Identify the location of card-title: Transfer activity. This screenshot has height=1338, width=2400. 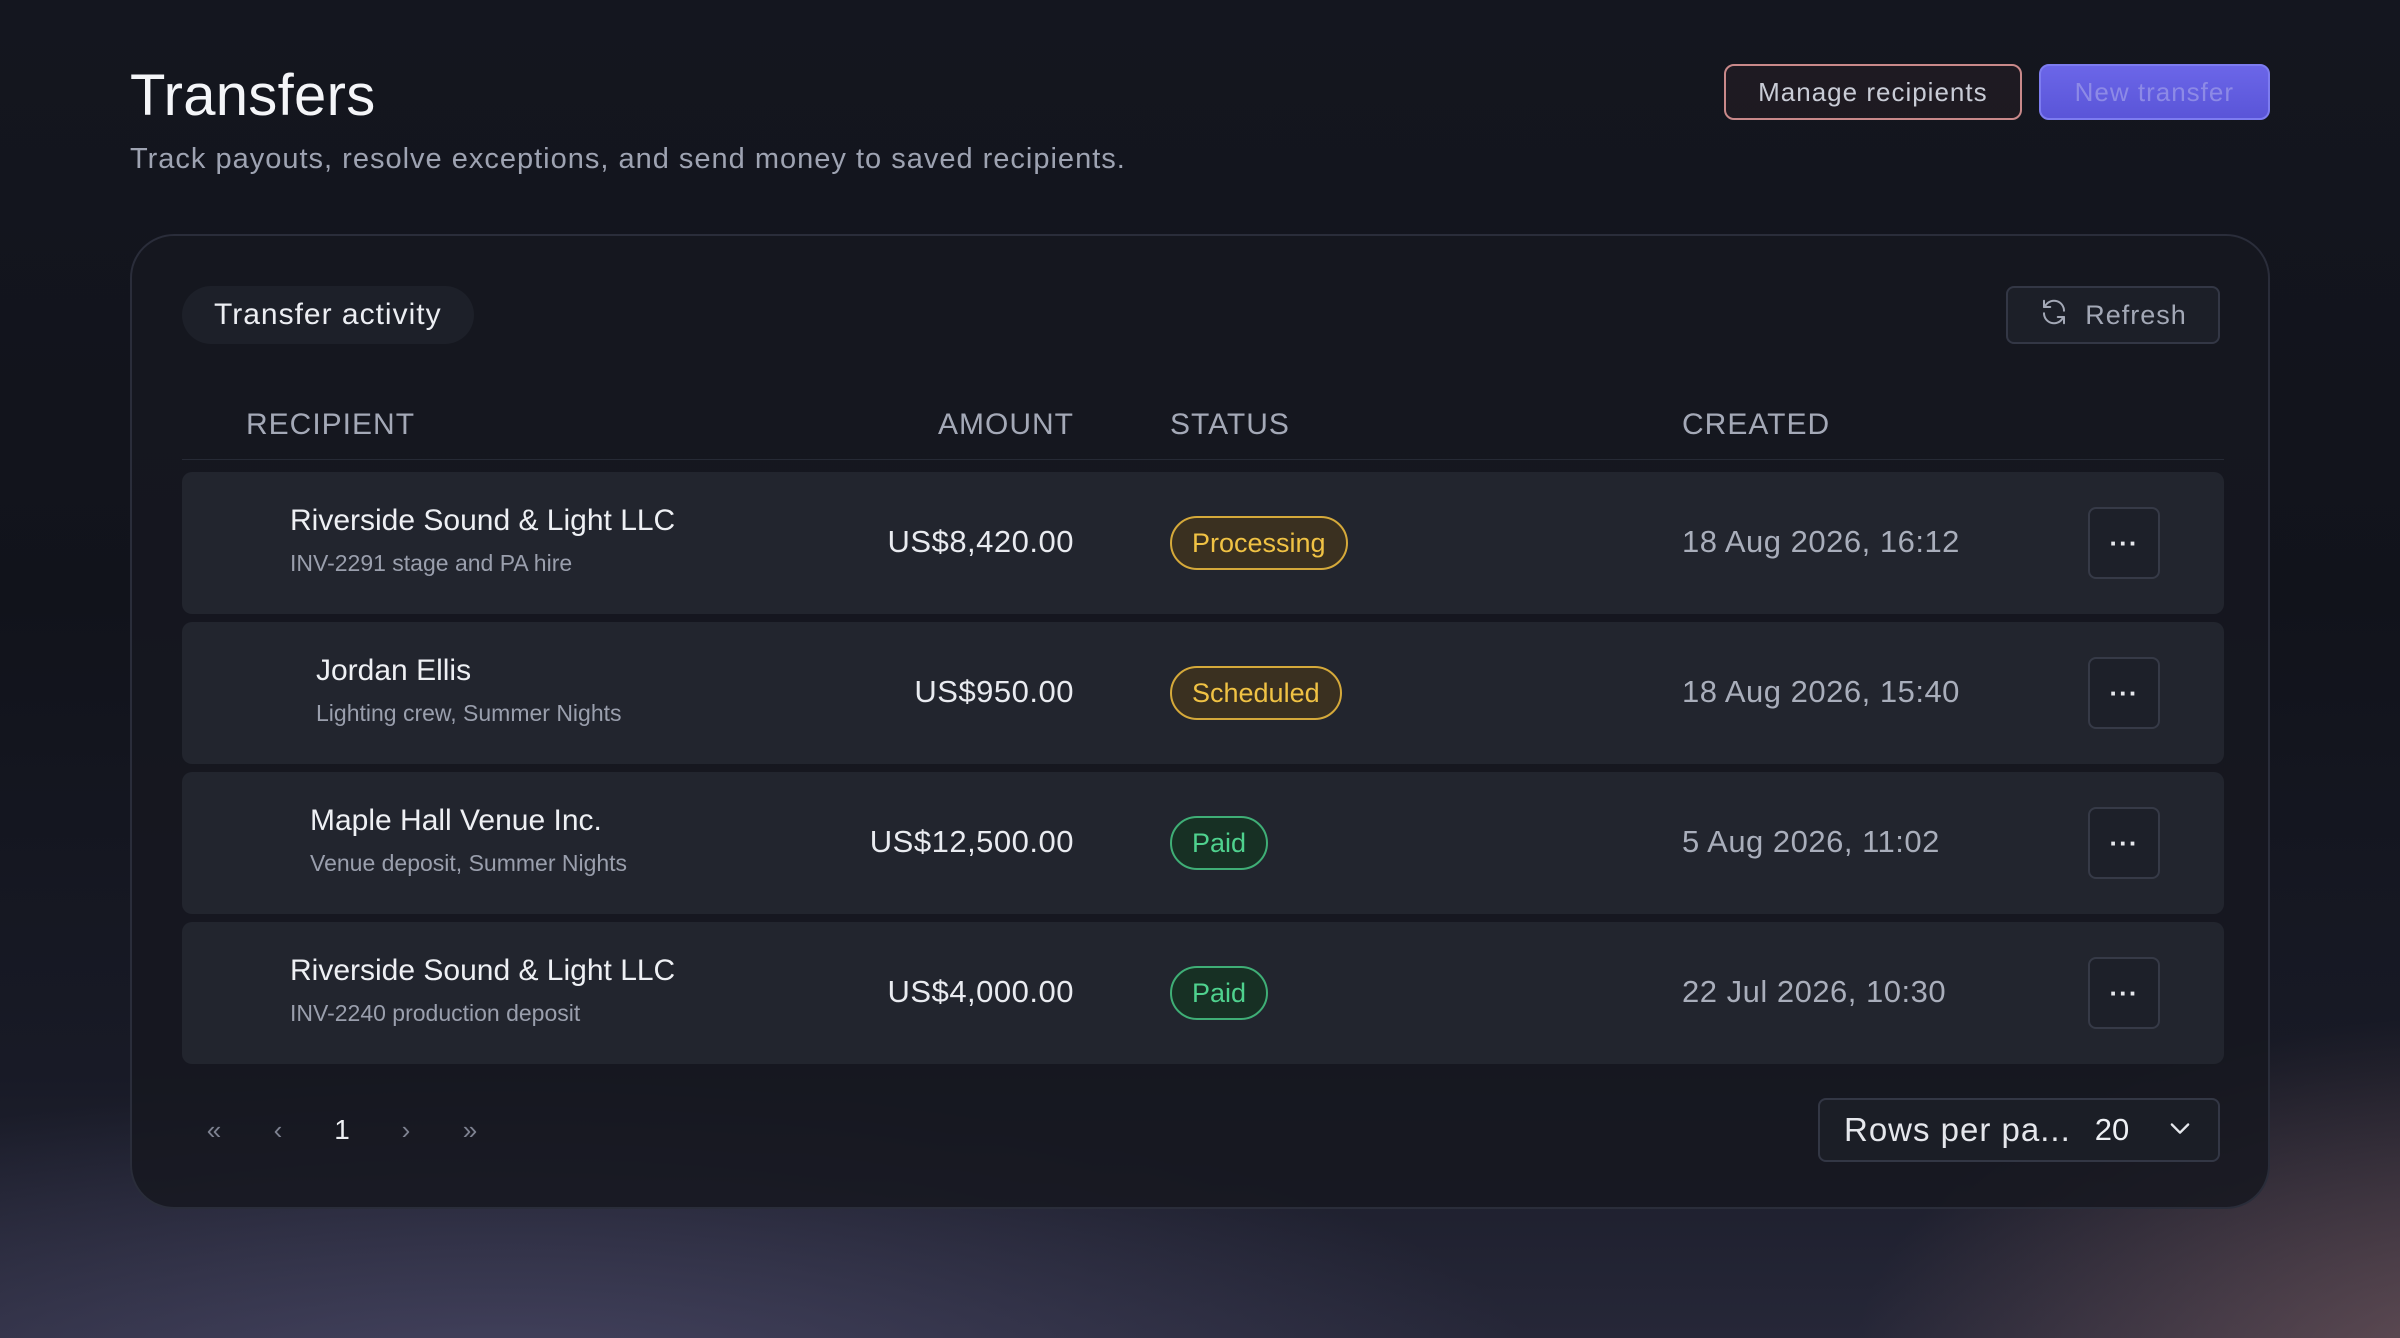
(328, 315).